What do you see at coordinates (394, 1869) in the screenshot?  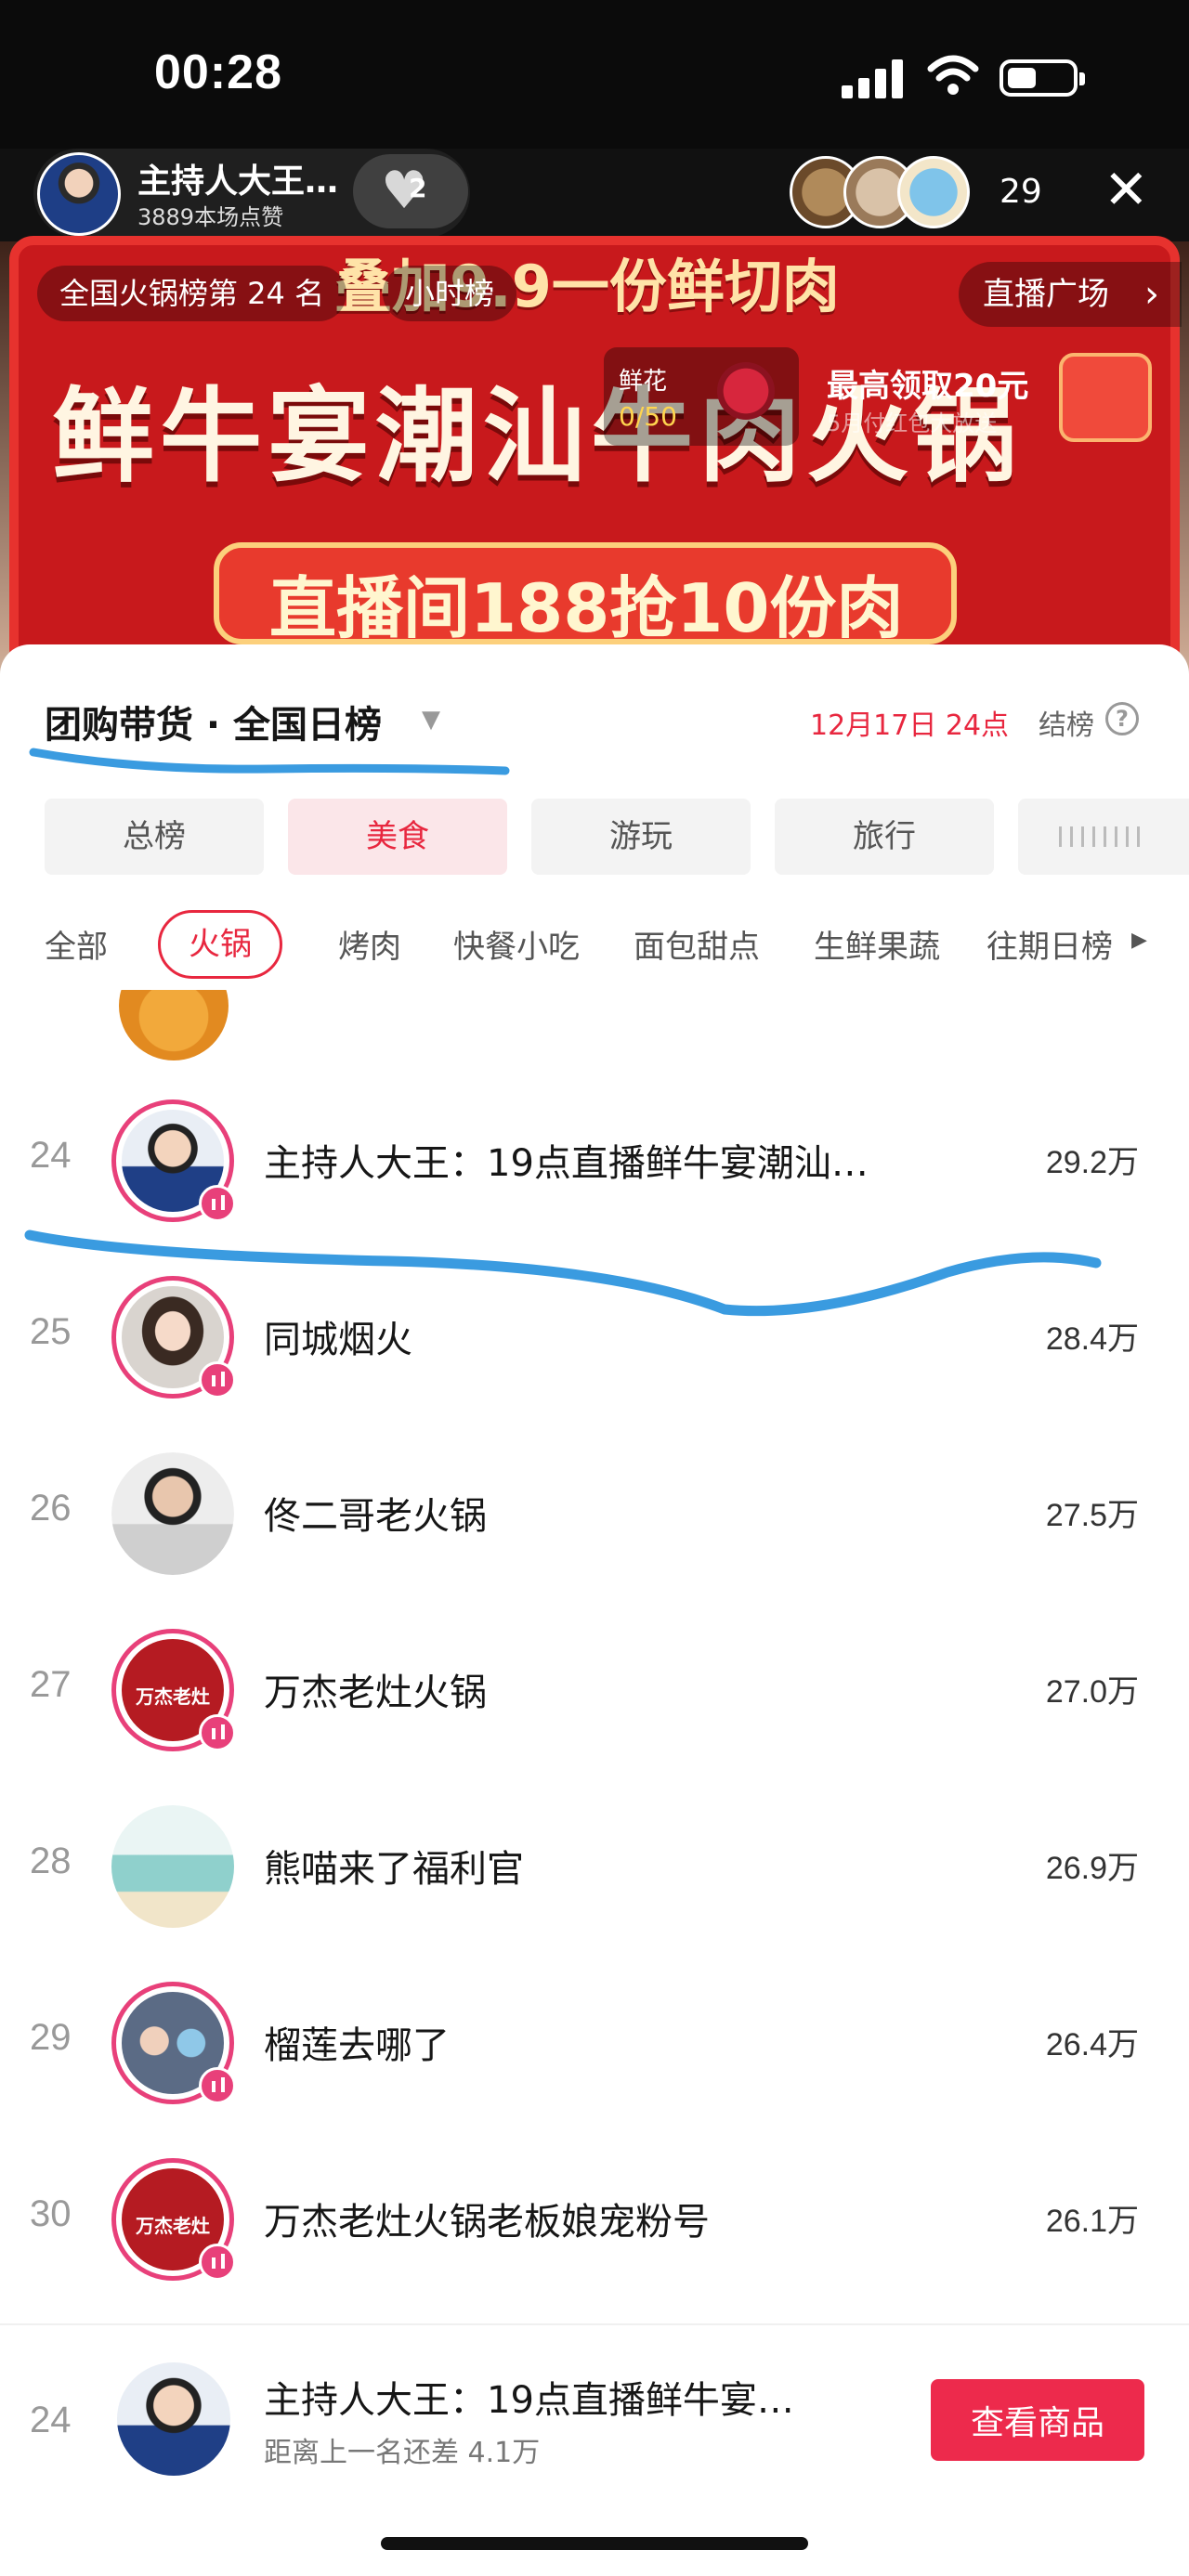 I see `row-name: 熊喵来了福利官` at bounding box center [394, 1869].